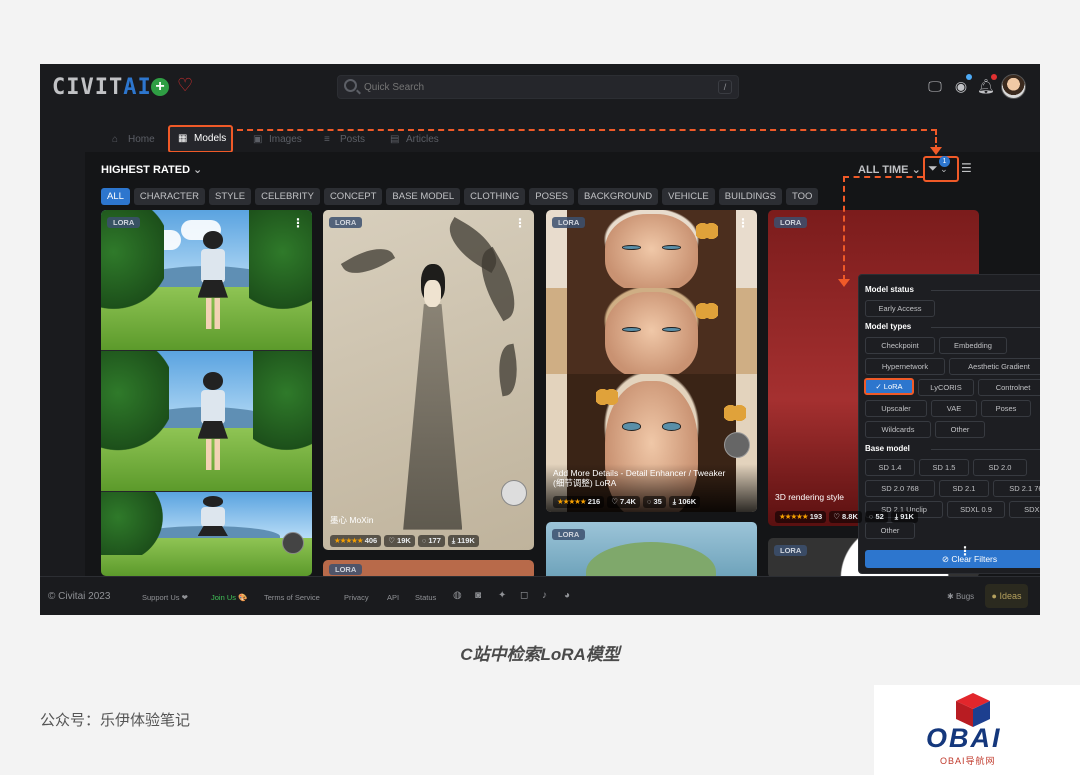  Describe the element at coordinates (457, 595) in the screenshot. I see `github-icon: ◍` at that location.